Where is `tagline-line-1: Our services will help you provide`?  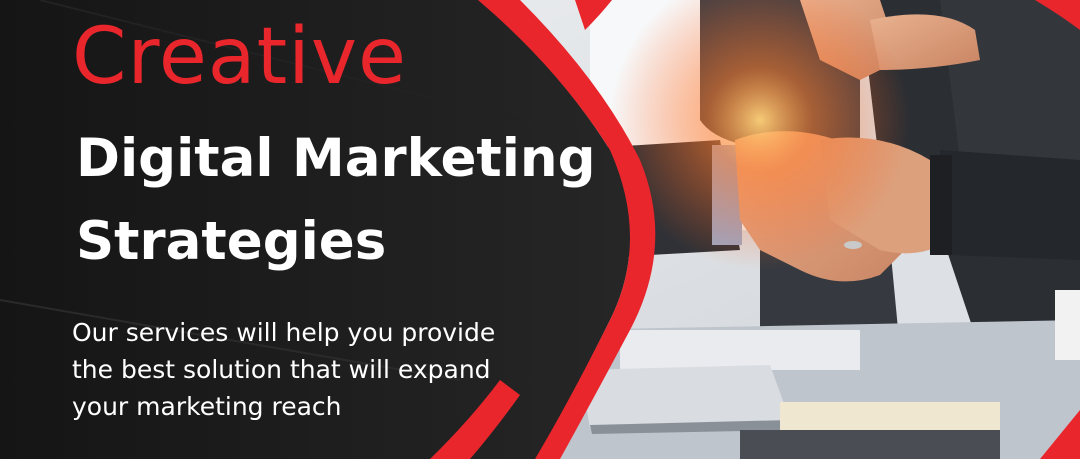 tagline-line-1: Our services will help you provide is located at coordinates (284, 332).